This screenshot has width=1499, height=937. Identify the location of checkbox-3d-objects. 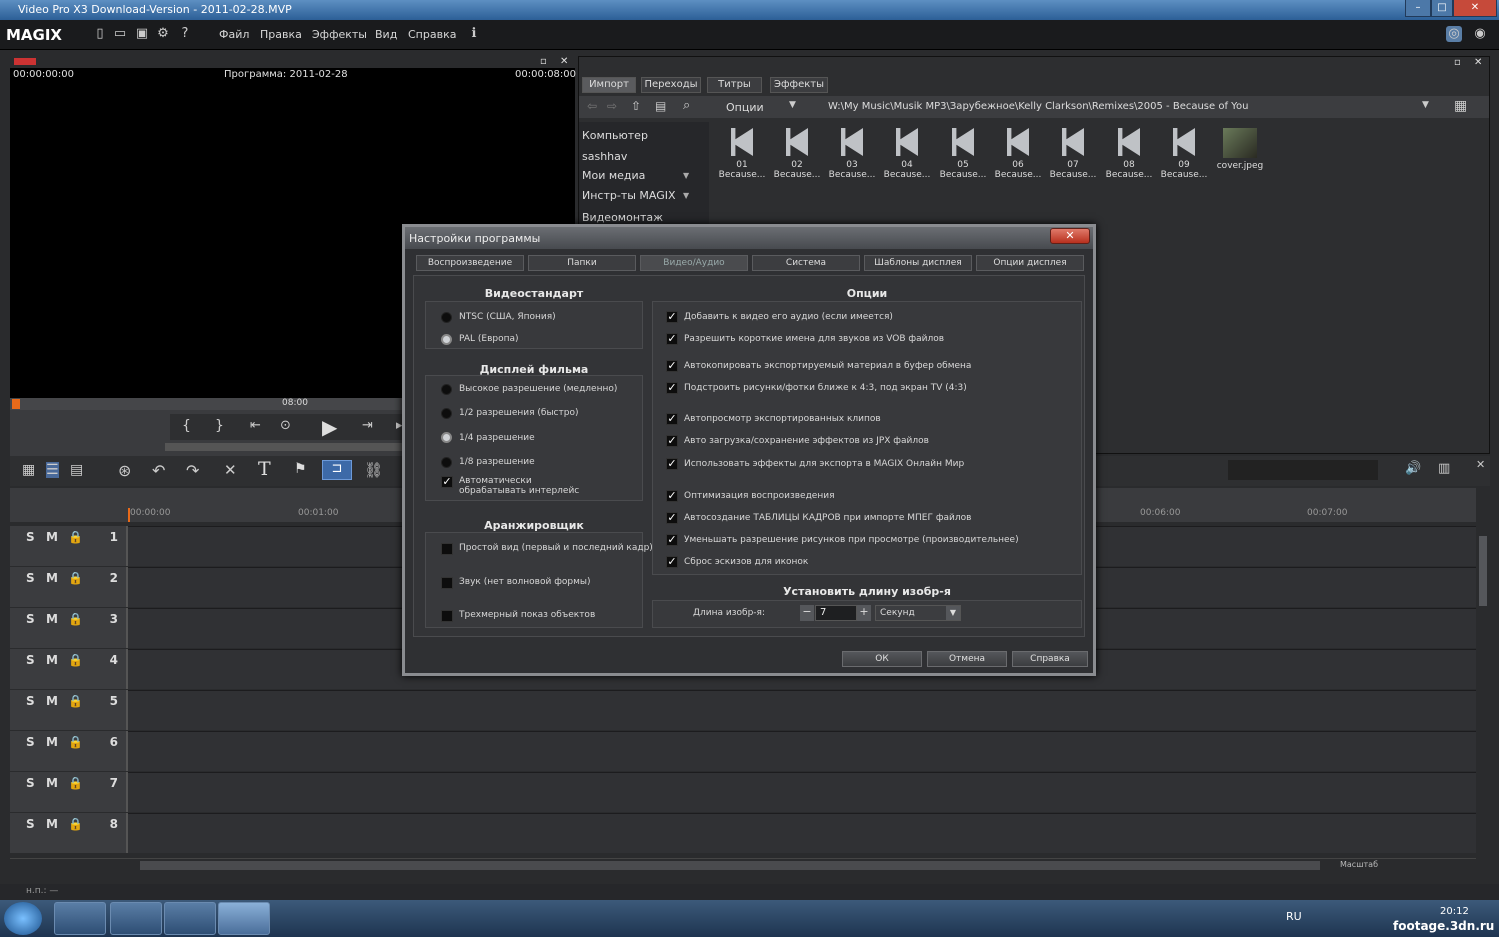
(447, 616).